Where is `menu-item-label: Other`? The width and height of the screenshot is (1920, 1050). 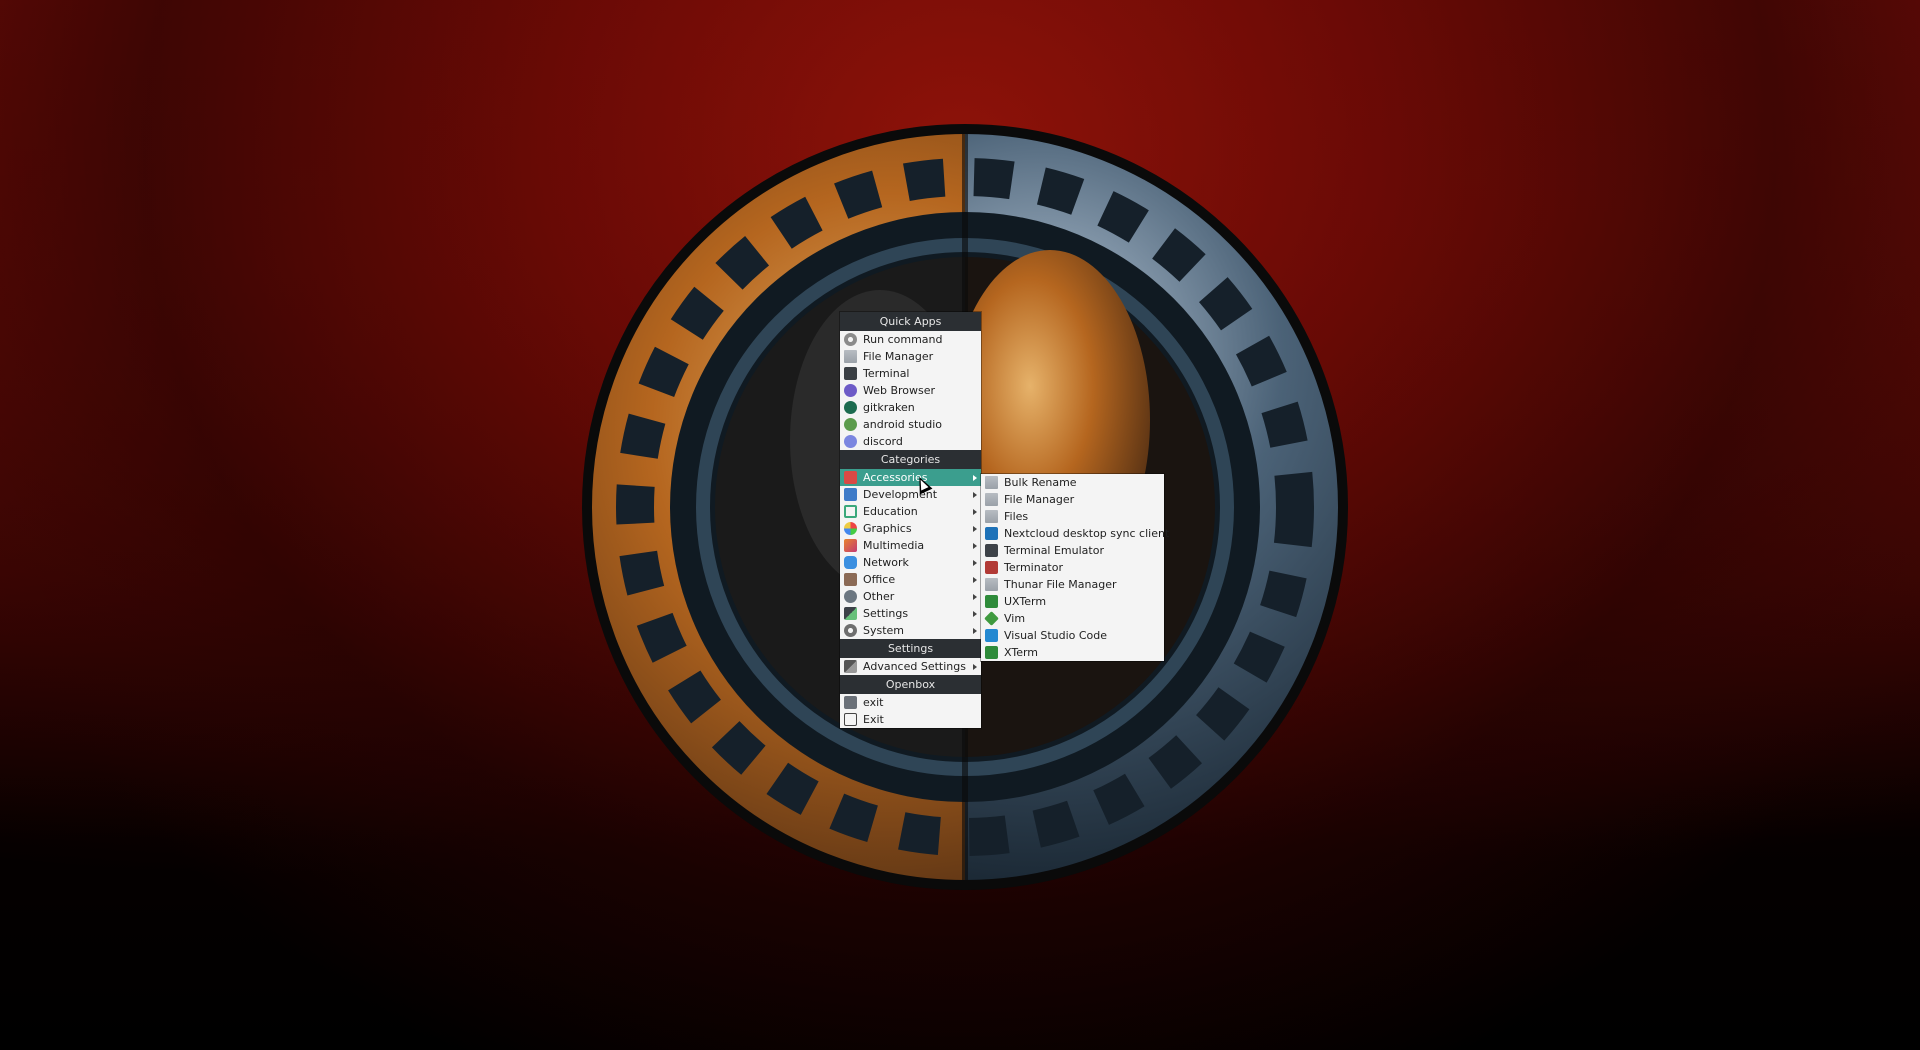 menu-item-label: Other is located at coordinates (879, 596).